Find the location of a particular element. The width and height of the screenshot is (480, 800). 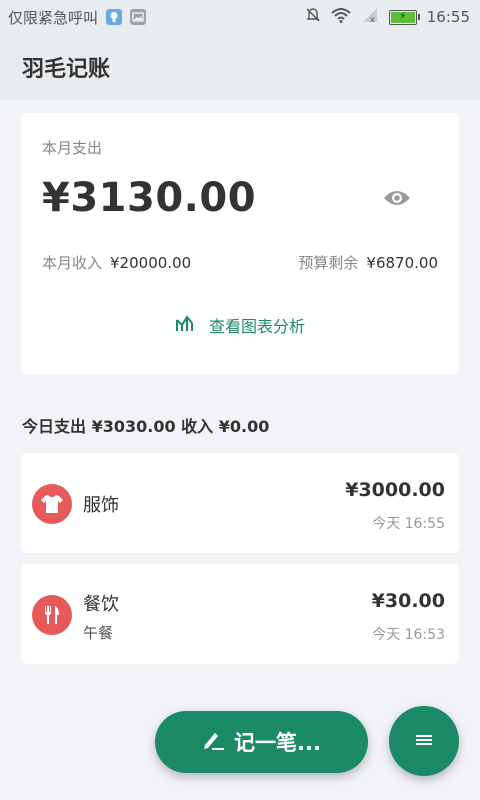

month-income: 本月收入 ¥20000.00 is located at coordinates (116, 262).